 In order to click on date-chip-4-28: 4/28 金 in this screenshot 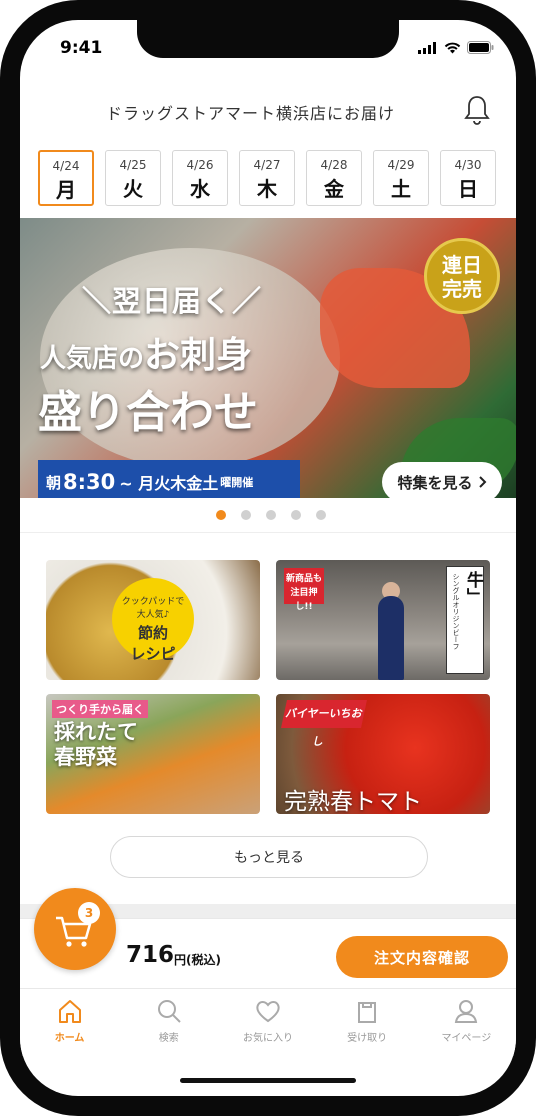, I will do `click(334, 178)`.